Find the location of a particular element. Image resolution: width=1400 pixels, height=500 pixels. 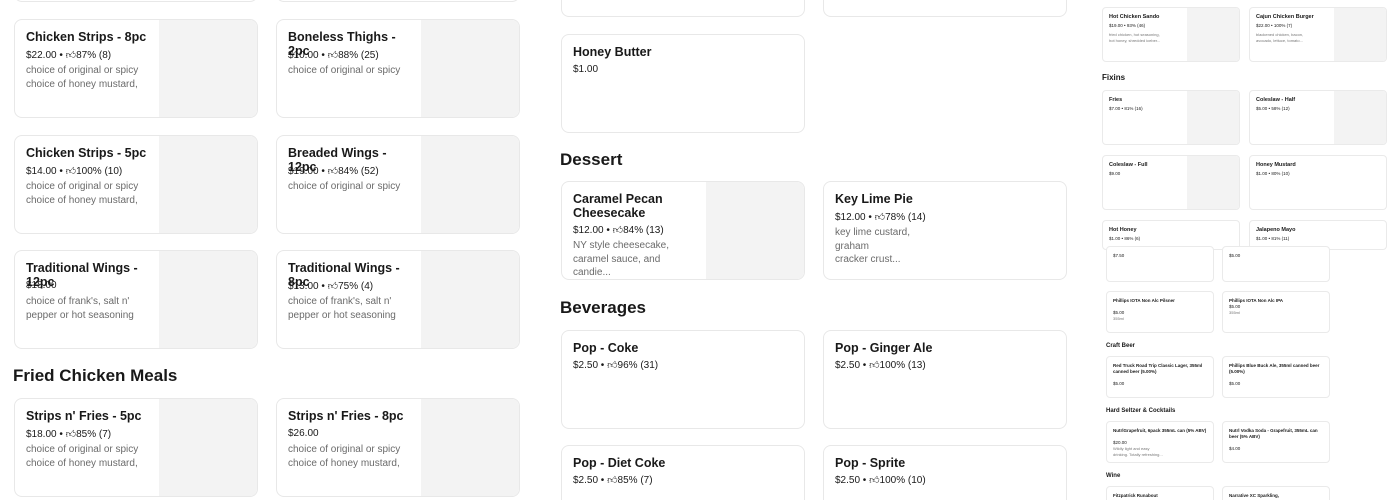

preview-item-card: Fries $7.00 • 81% (16) is located at coordinates (1171, 117).